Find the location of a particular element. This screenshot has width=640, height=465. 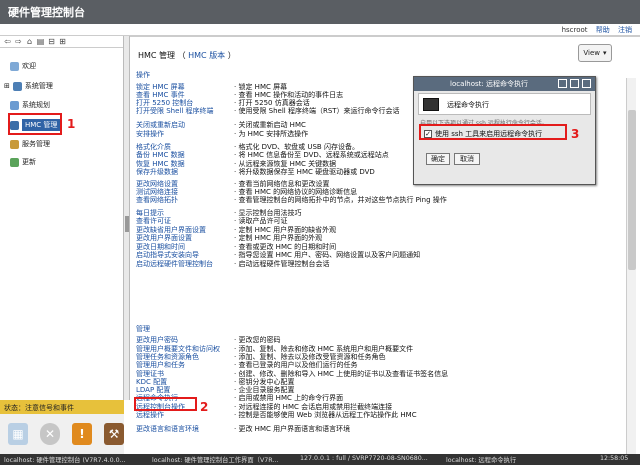

home-icon: ⌂ is located at coordinates (29, 41).